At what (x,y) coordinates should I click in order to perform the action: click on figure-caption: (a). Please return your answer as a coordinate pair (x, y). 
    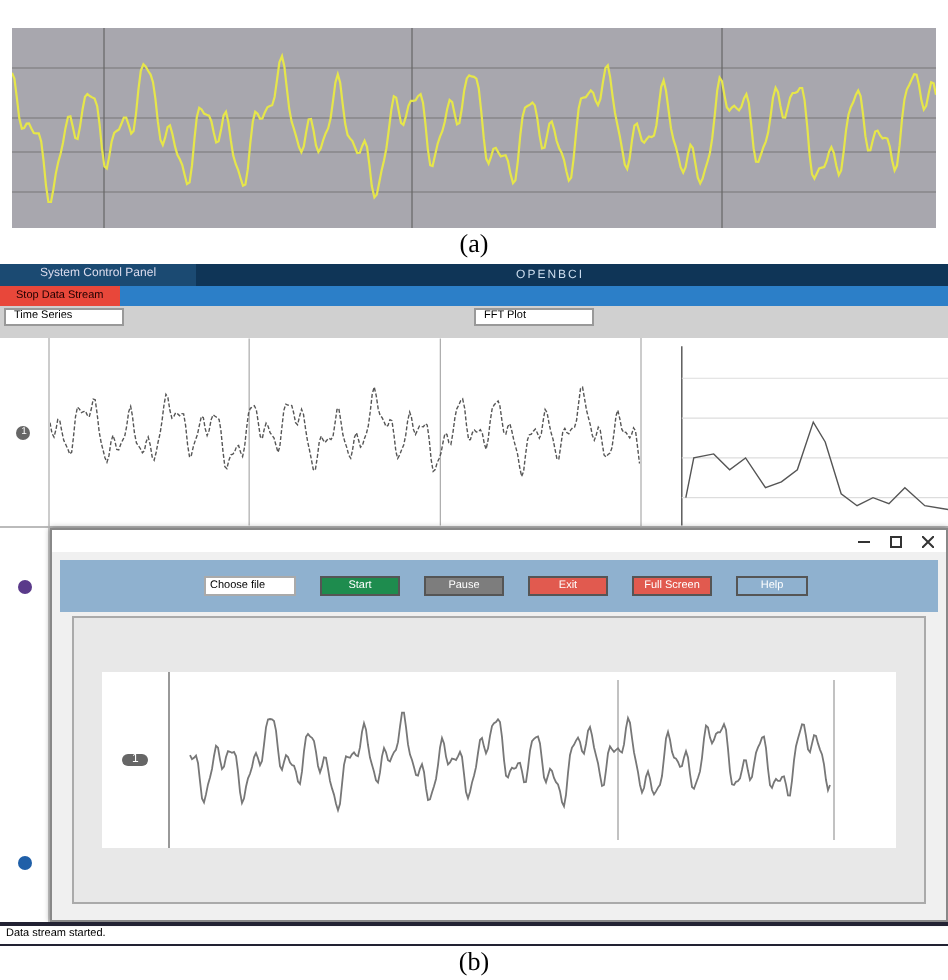
    Looking at the image, I should click on (474, 244).